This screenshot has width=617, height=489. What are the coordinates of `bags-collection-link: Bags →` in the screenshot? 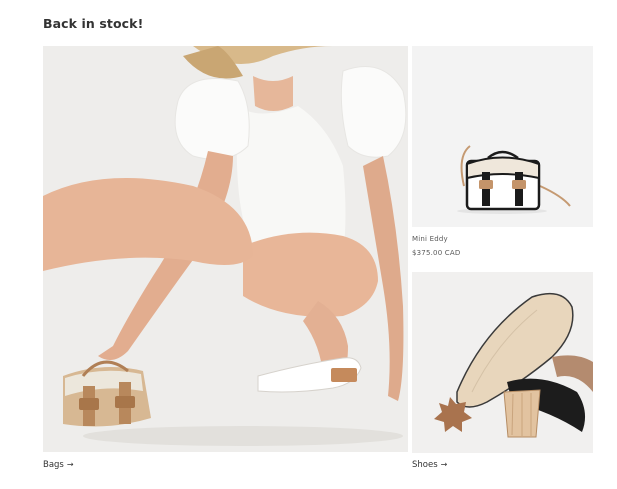 It's located at (58, 465).